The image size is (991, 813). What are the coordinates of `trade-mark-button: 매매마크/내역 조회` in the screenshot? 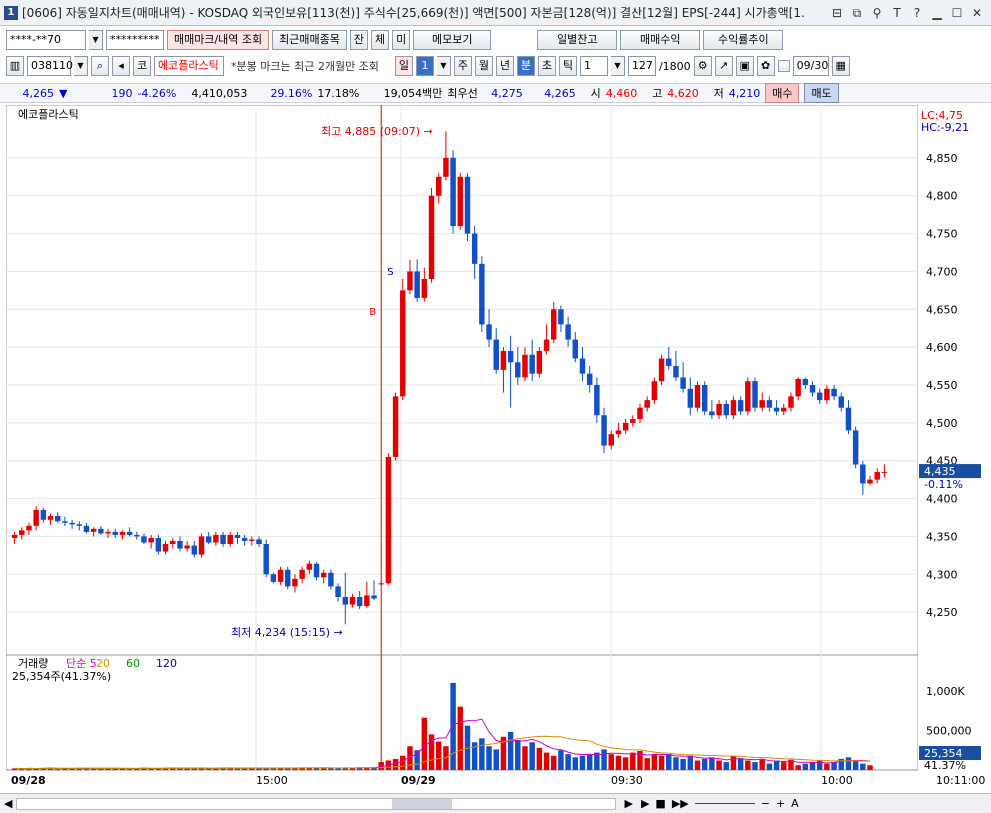 It's located at (218, 40).